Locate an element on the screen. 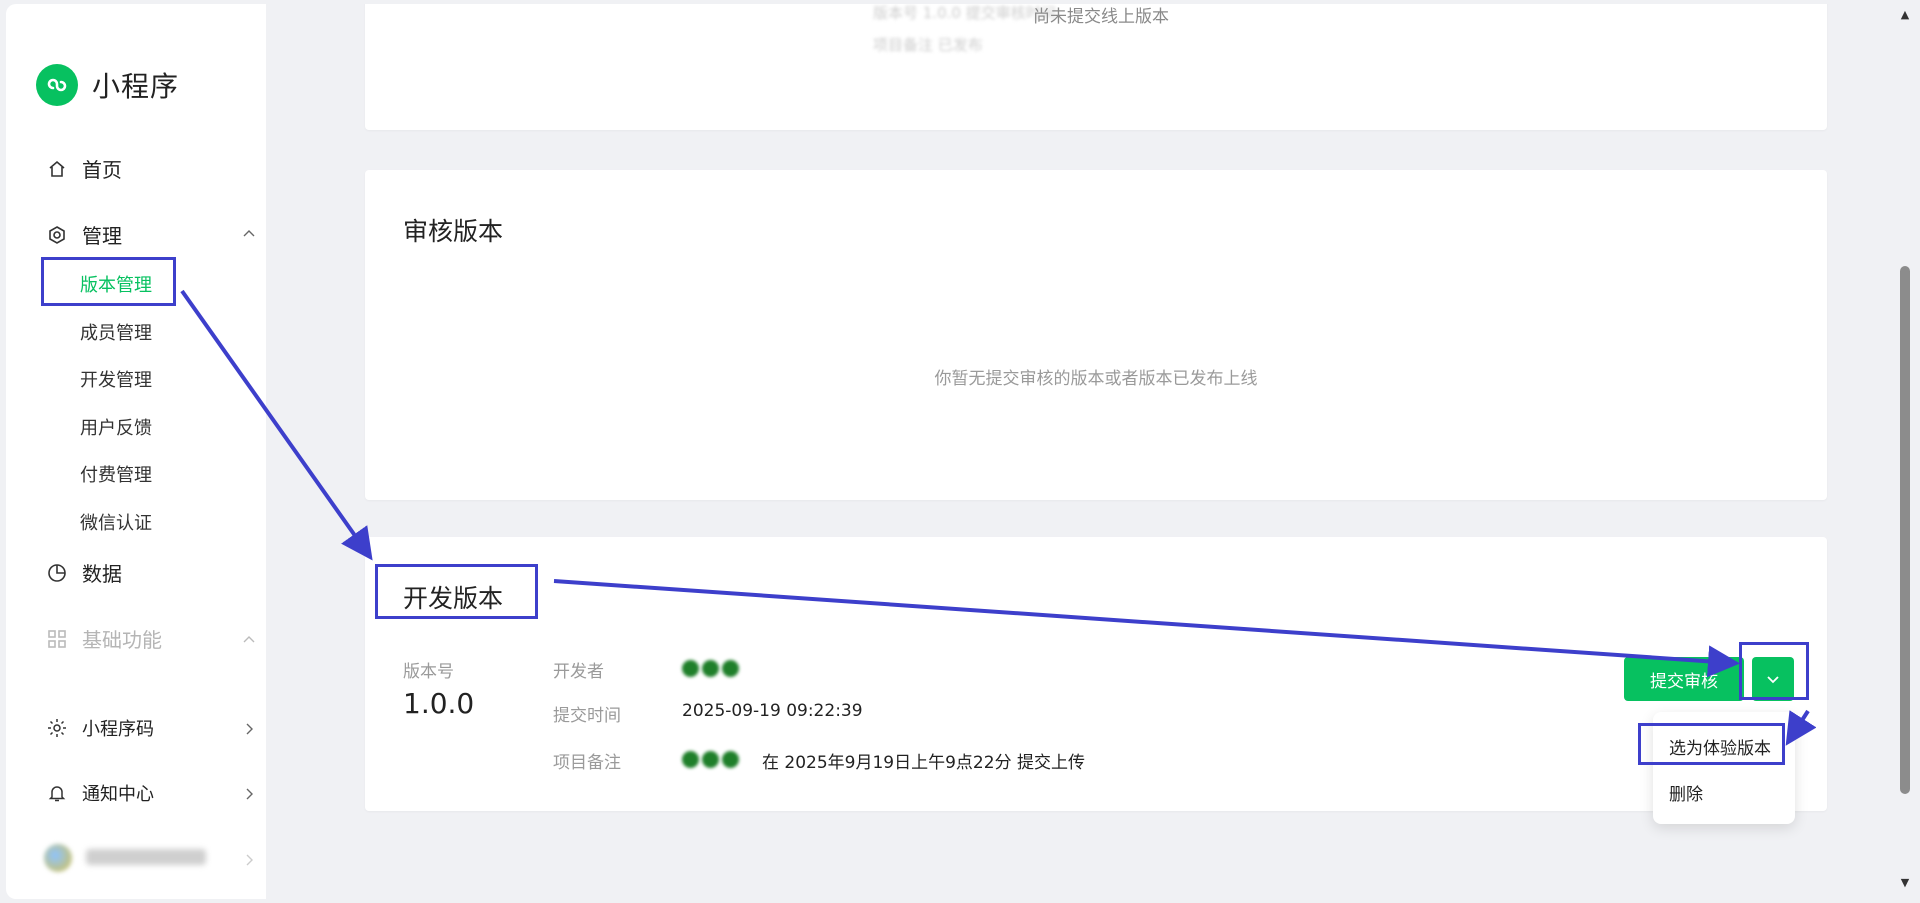 This screenshot has height=903, width=1920. sub-item-payment: 付费管理 is located at coordinates (116, 474).